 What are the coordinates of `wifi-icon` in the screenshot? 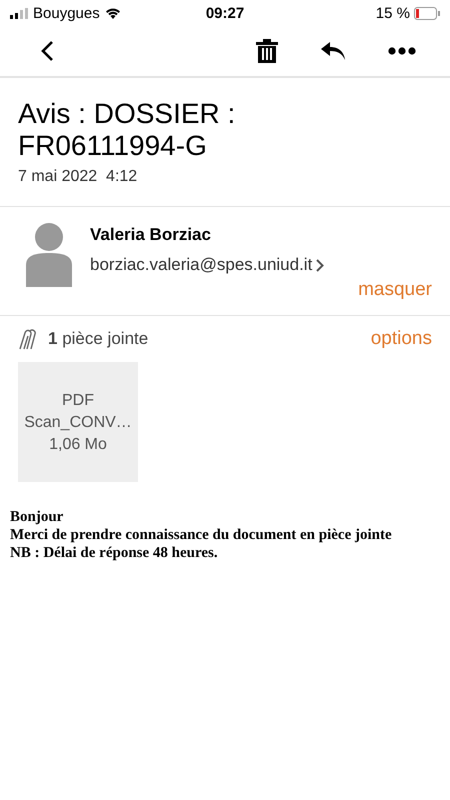 It's located at (112, 13).